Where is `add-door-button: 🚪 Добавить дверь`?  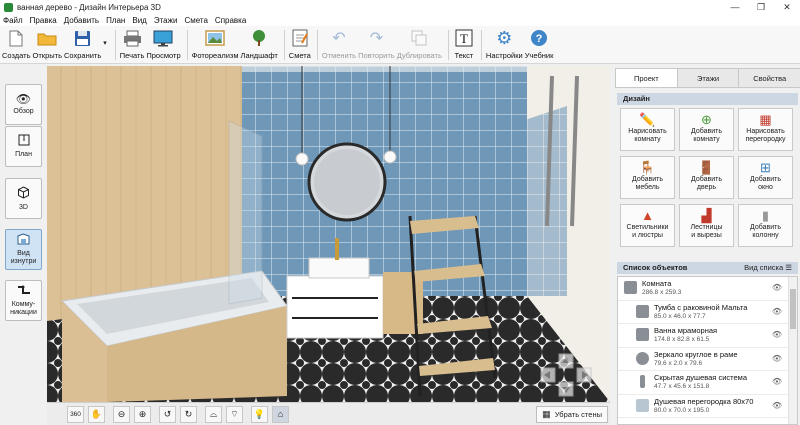 add-door-button: 🚪 Добавить дверь is located at coordinates (706, 177).